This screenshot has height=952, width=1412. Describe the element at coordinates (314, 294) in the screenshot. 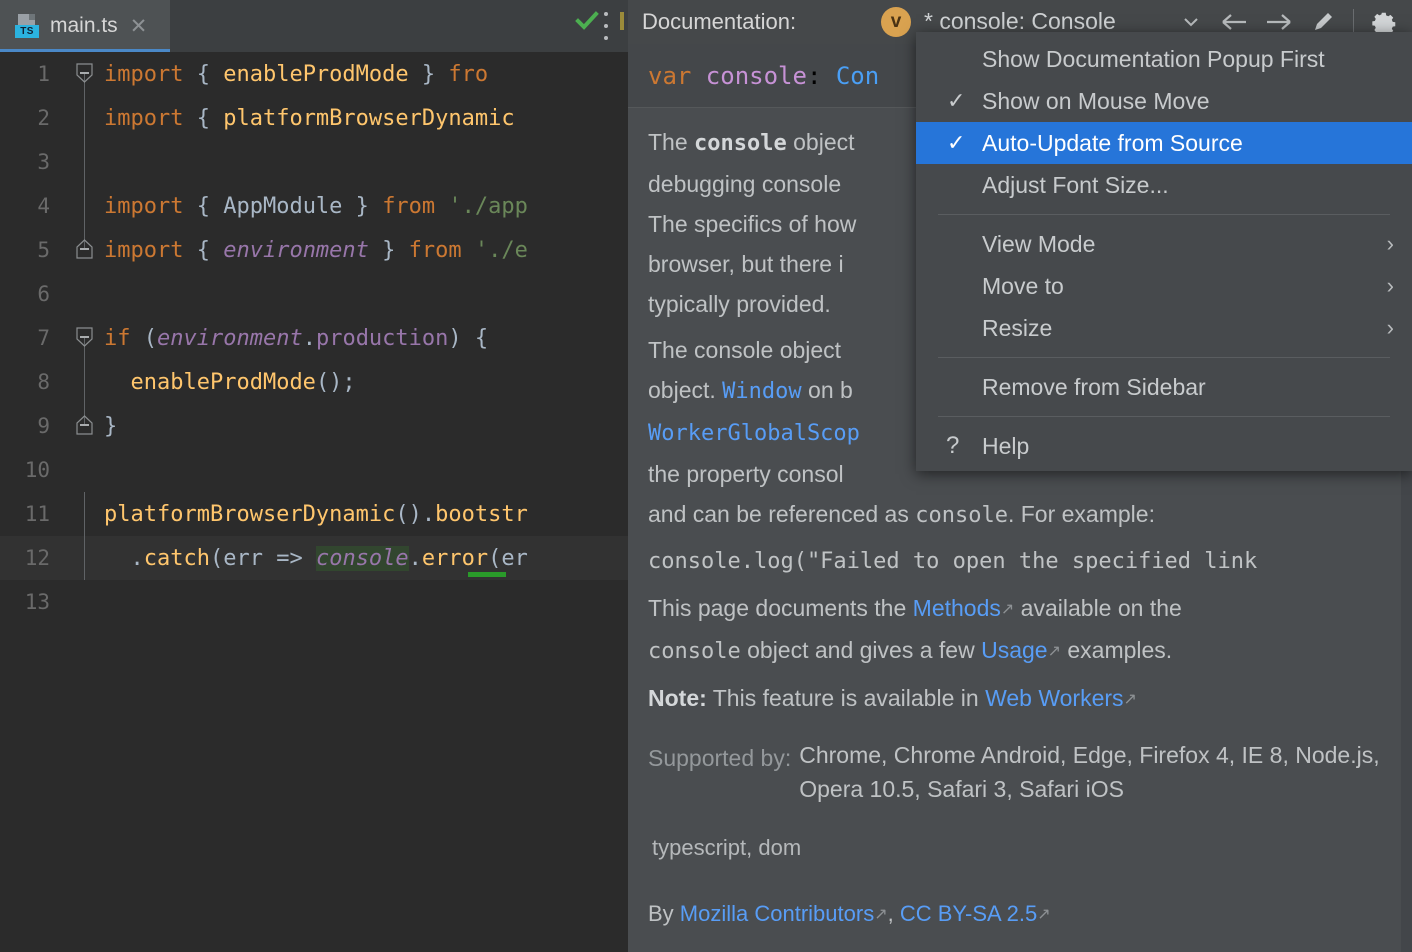

I see `code-line-6: 6` at that location.